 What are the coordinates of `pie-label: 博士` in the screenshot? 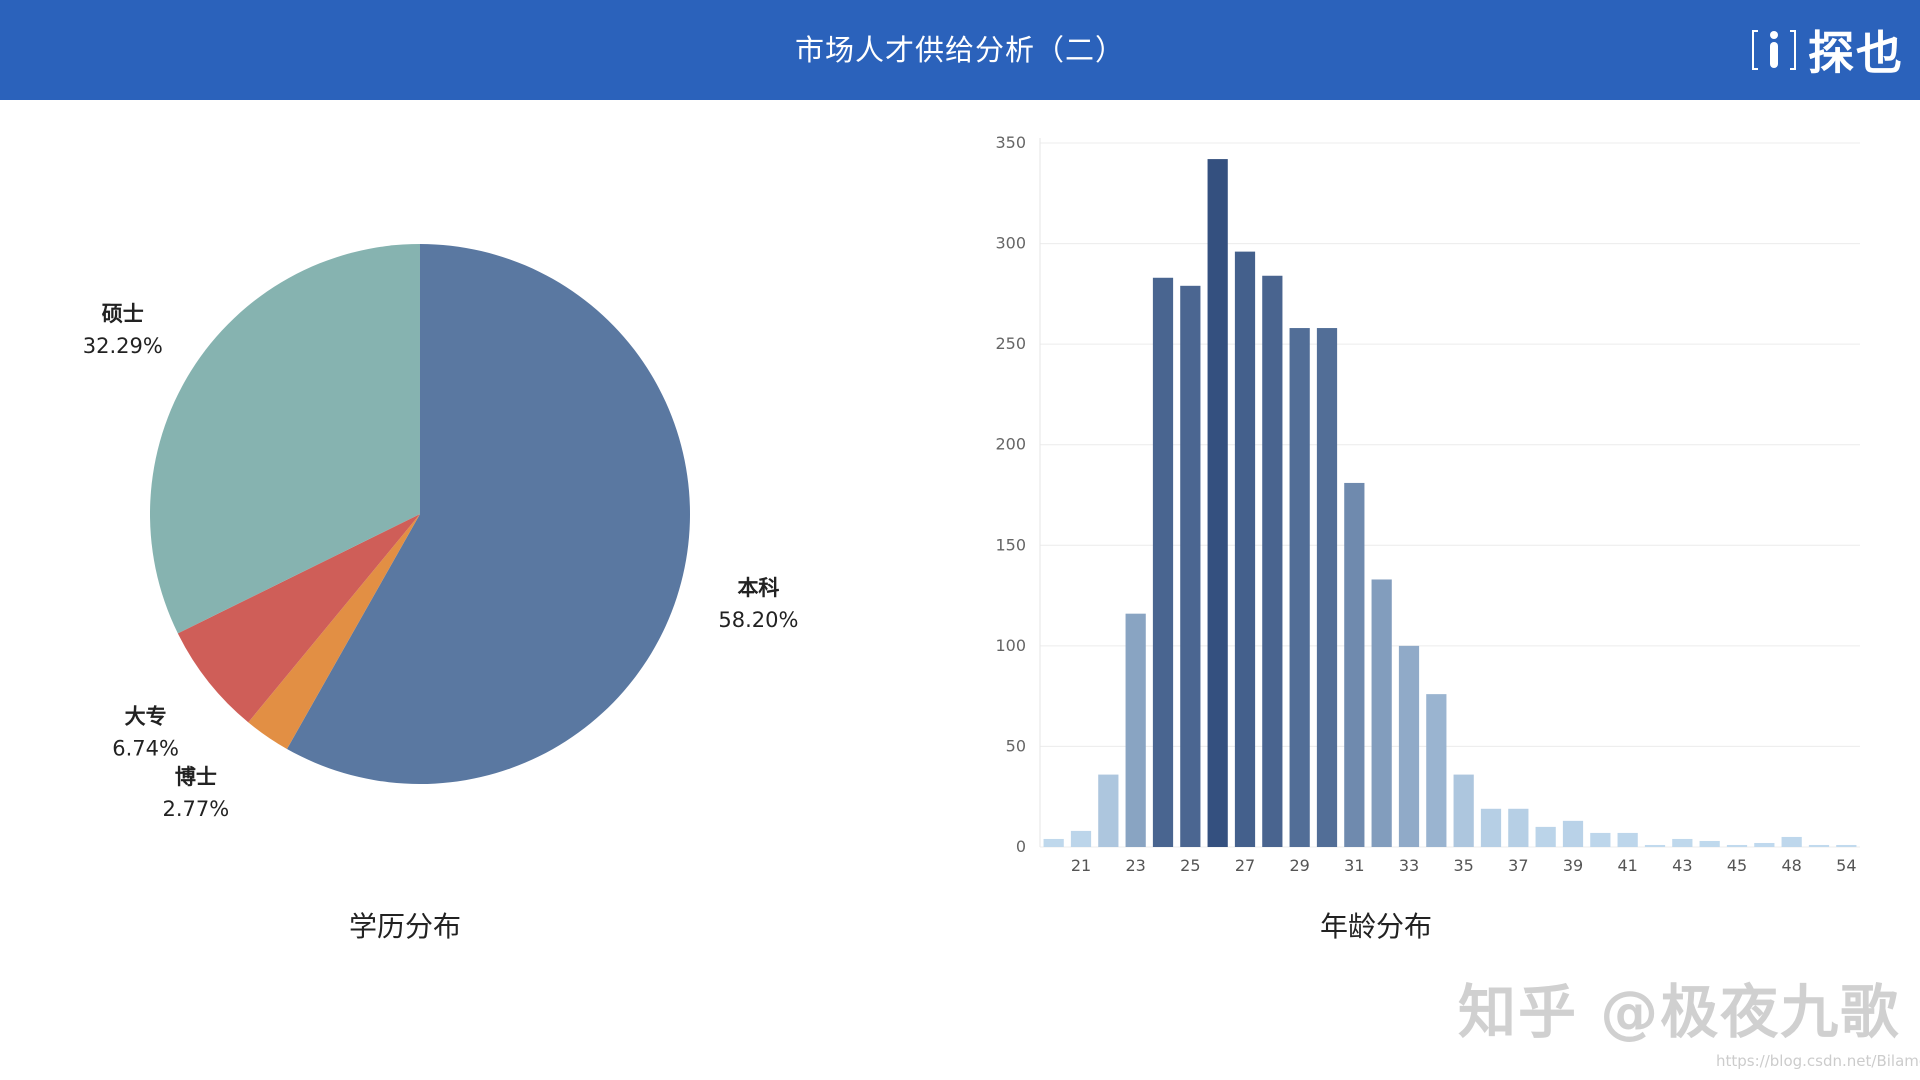 It's located at (196, 777).